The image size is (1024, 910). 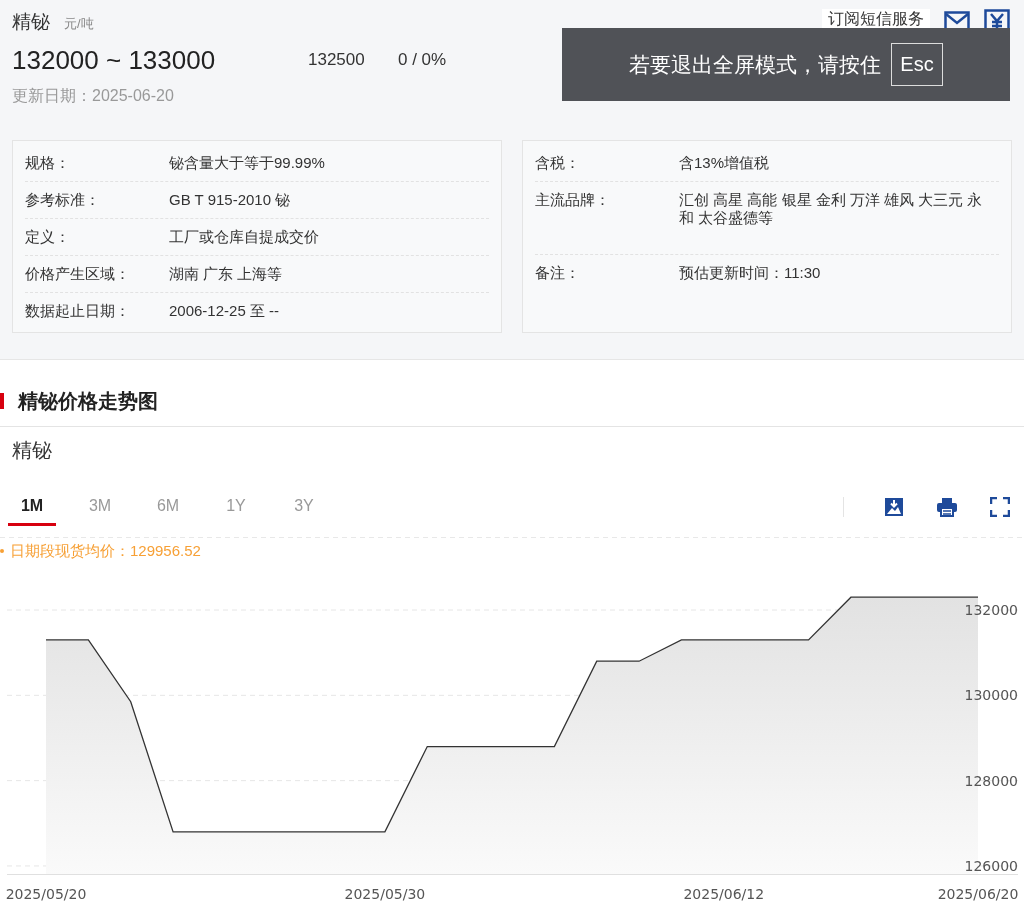 I want to click on range-tab: 3M, so click(x=100, y=507).